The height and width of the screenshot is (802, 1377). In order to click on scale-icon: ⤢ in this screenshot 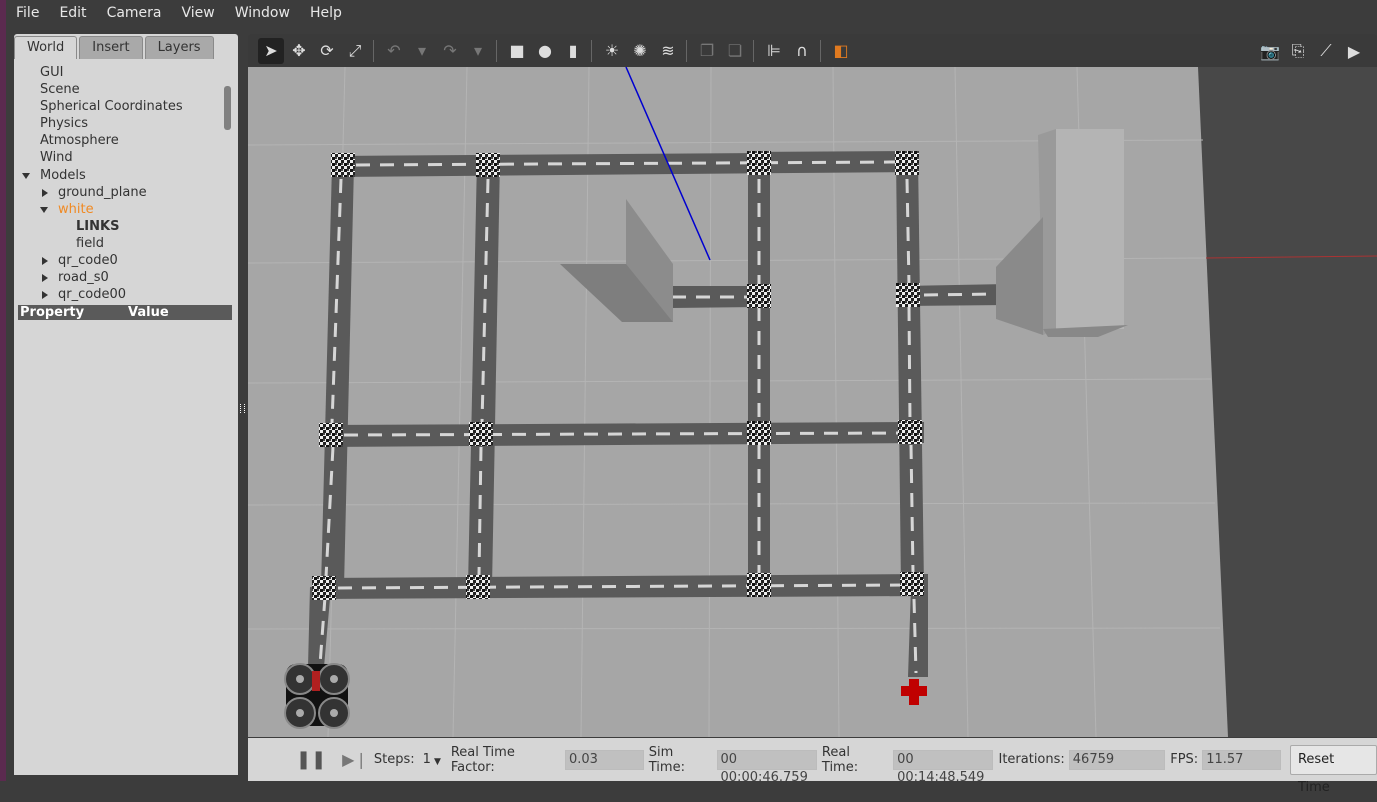, I will do `click(355, 51)`.